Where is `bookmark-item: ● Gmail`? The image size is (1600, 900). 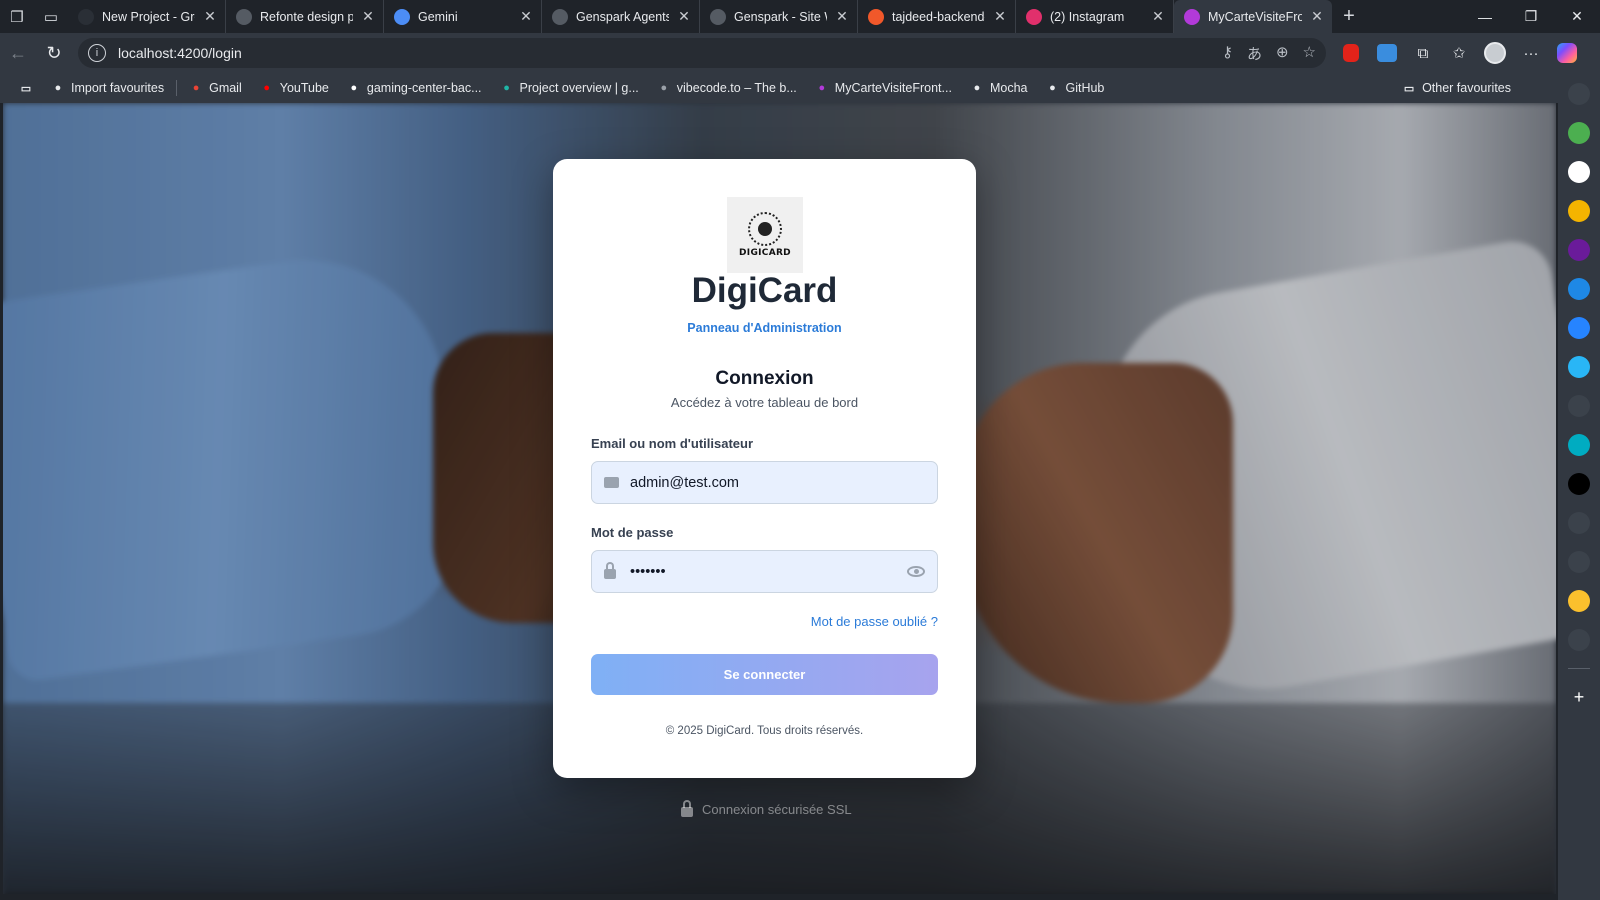
bookmark-item: ● Gmail is located at coordinates (215, 88).